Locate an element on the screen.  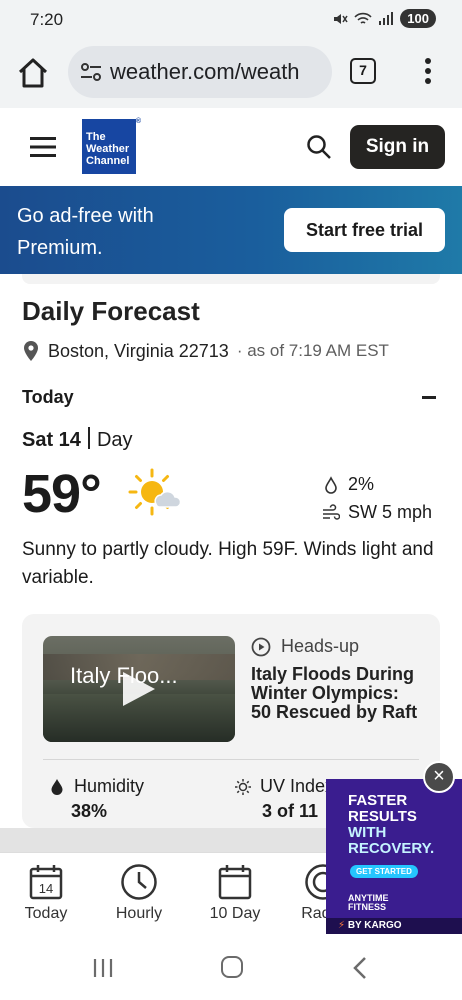
ad-headline-line-4: RECOVERY. is located at coordinates (391, 848).